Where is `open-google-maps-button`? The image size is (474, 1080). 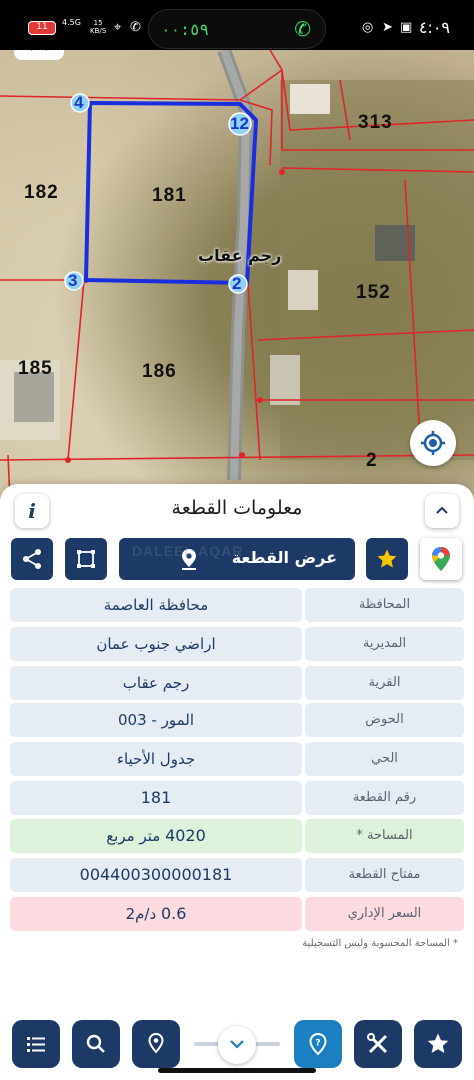
open-google-maps-button is located at coordinates (441, 559).